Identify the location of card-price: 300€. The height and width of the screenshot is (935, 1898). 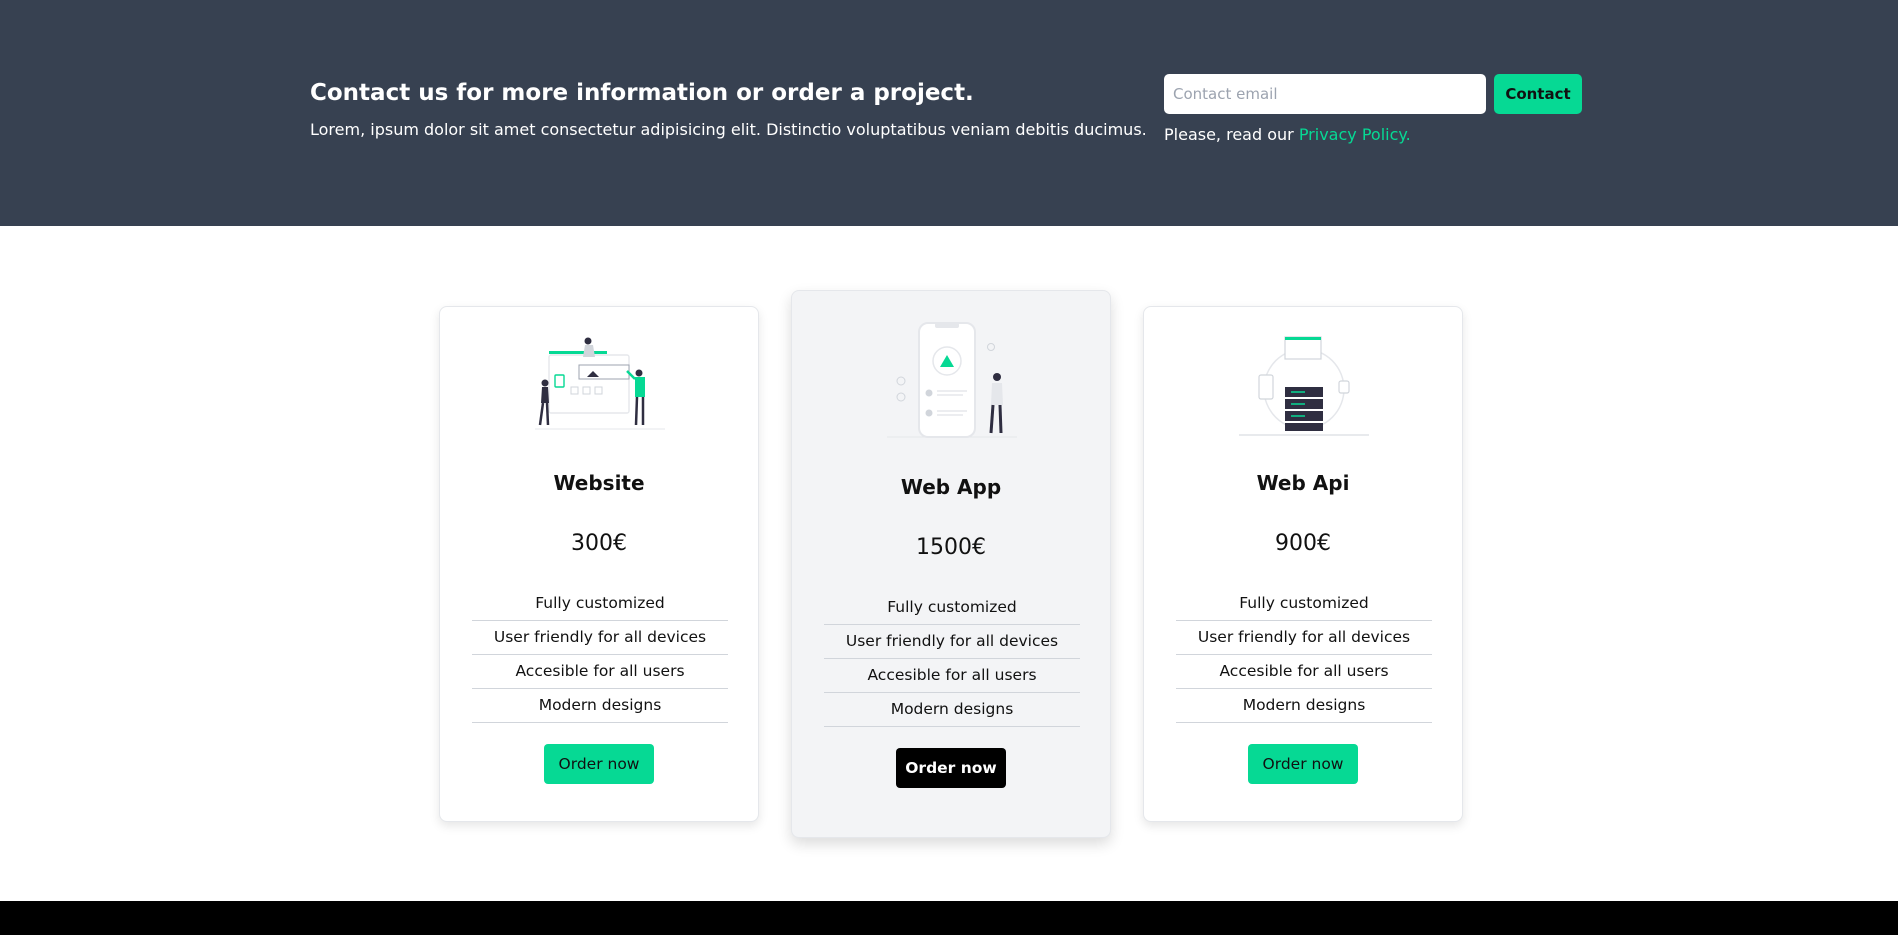
(599, 543).